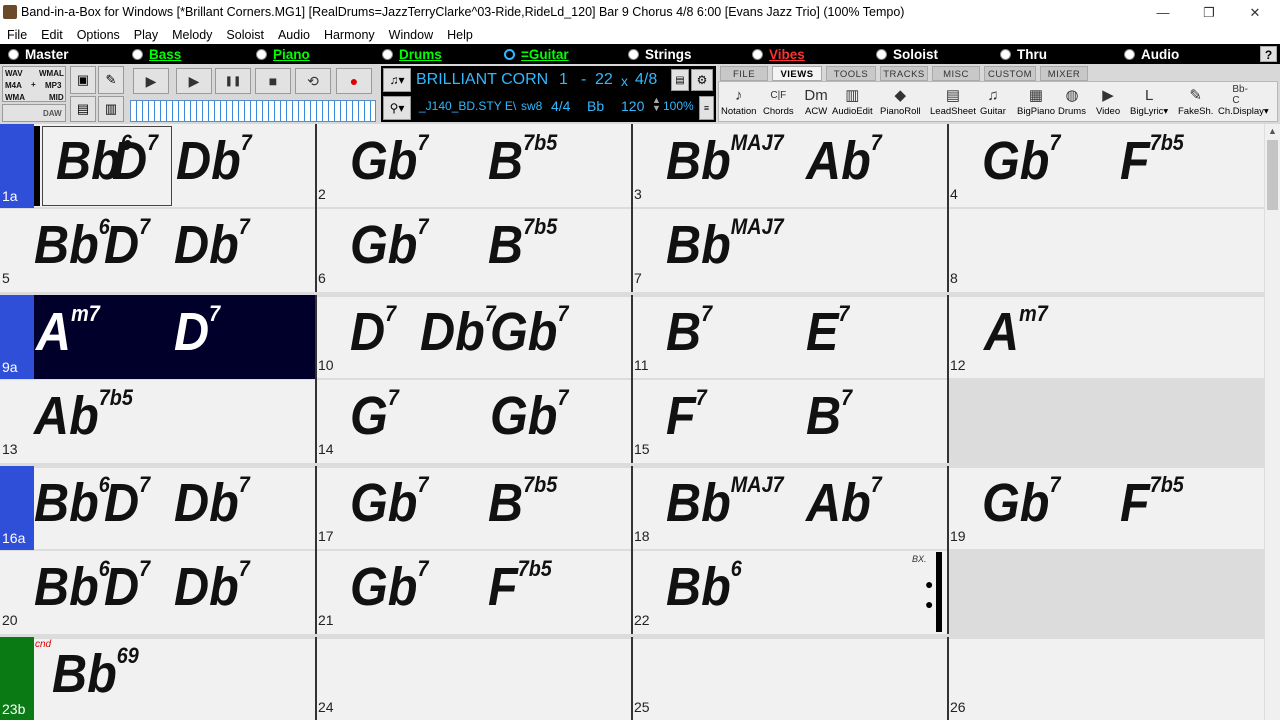  What do you see at coordinates (660, 54) in the screenshot?
I see `track-strings: Strings` at bounding box center [660, 54].